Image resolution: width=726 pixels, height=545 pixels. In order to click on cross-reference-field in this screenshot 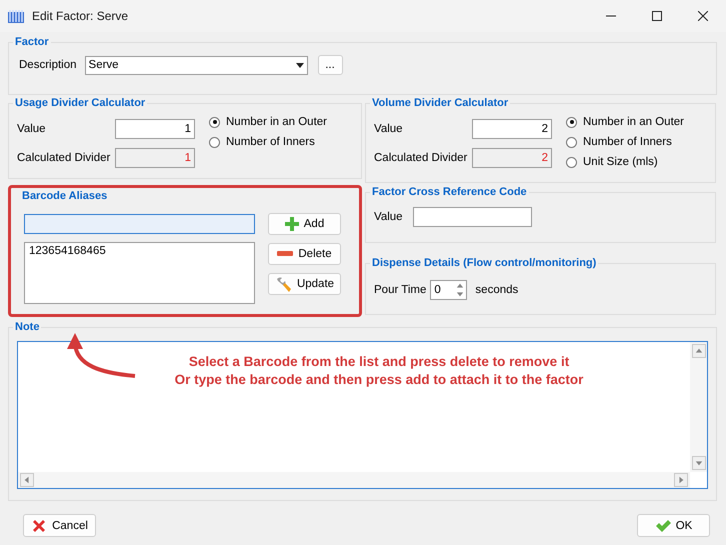, I will do `click(472, 217)`.